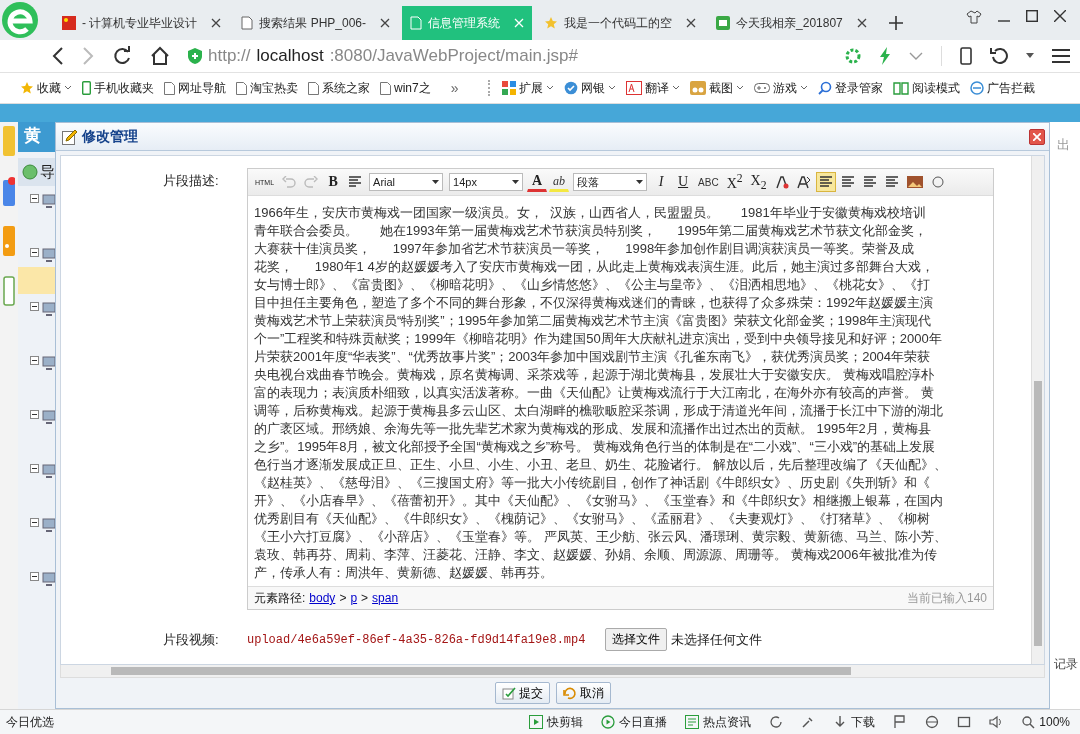 The height and width of the screenshot is (734, 1080). Describe the element at coordinates (385, 598) in the screenshot. I see `path-link: span` at that location.